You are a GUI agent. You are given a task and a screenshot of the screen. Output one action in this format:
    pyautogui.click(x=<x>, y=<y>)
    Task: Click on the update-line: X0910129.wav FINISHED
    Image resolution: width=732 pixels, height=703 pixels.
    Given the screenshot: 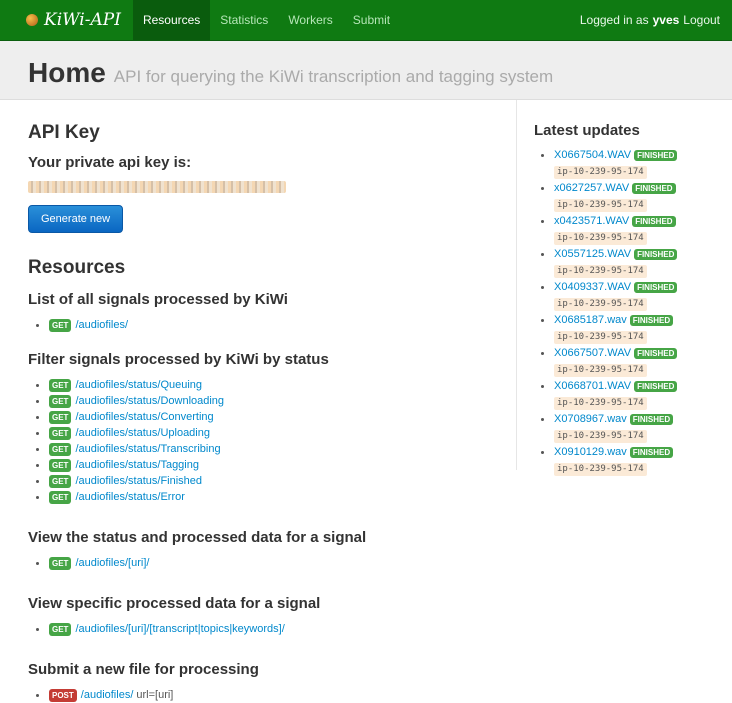 What is the action you would take?
    pyautogui.click(x=636, y=452)
    